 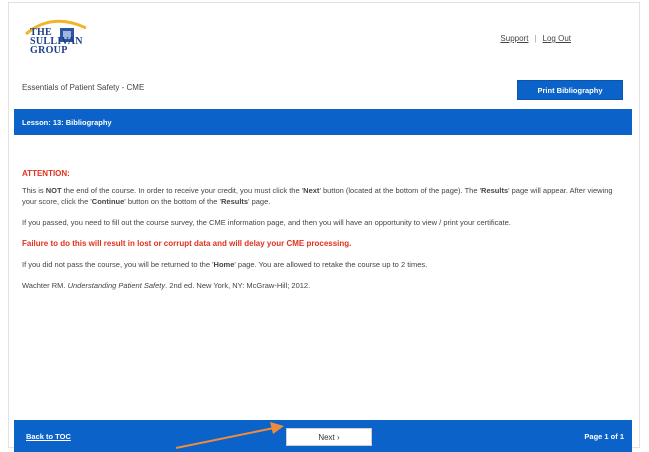 What do you see at coordinates (329, 437) in the screenshot?
I see `next-button: Next ›` at bounding box center [329, 437].